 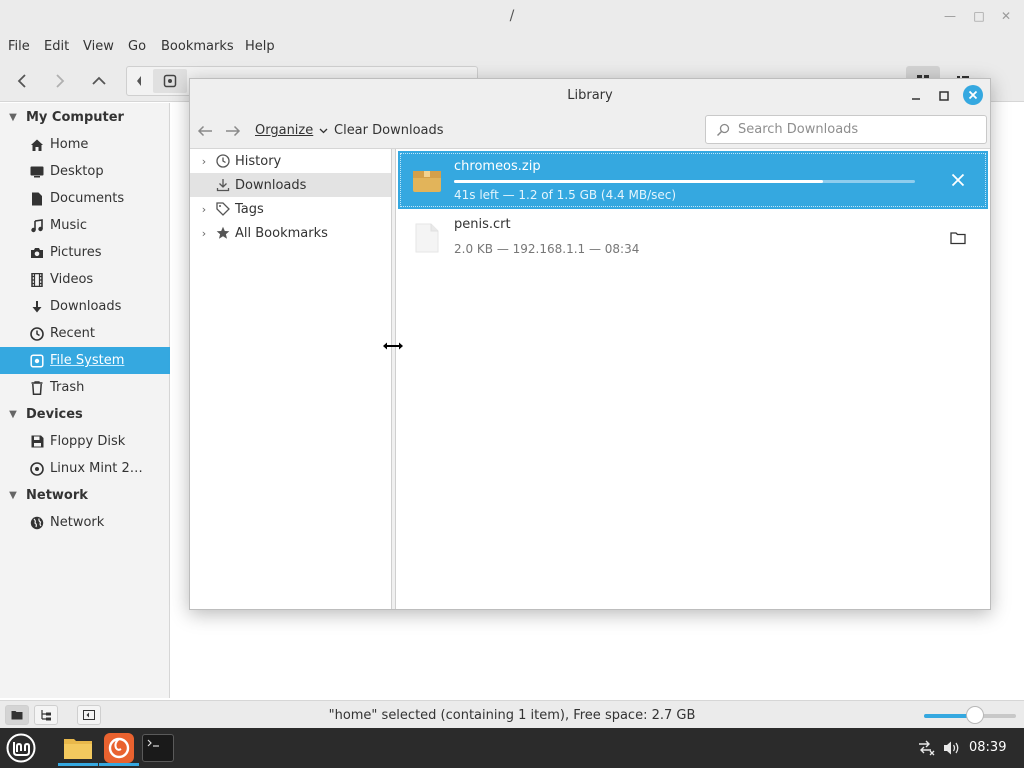 I want to click on sidebar-item-home: Home, so click(x=85, y=144).